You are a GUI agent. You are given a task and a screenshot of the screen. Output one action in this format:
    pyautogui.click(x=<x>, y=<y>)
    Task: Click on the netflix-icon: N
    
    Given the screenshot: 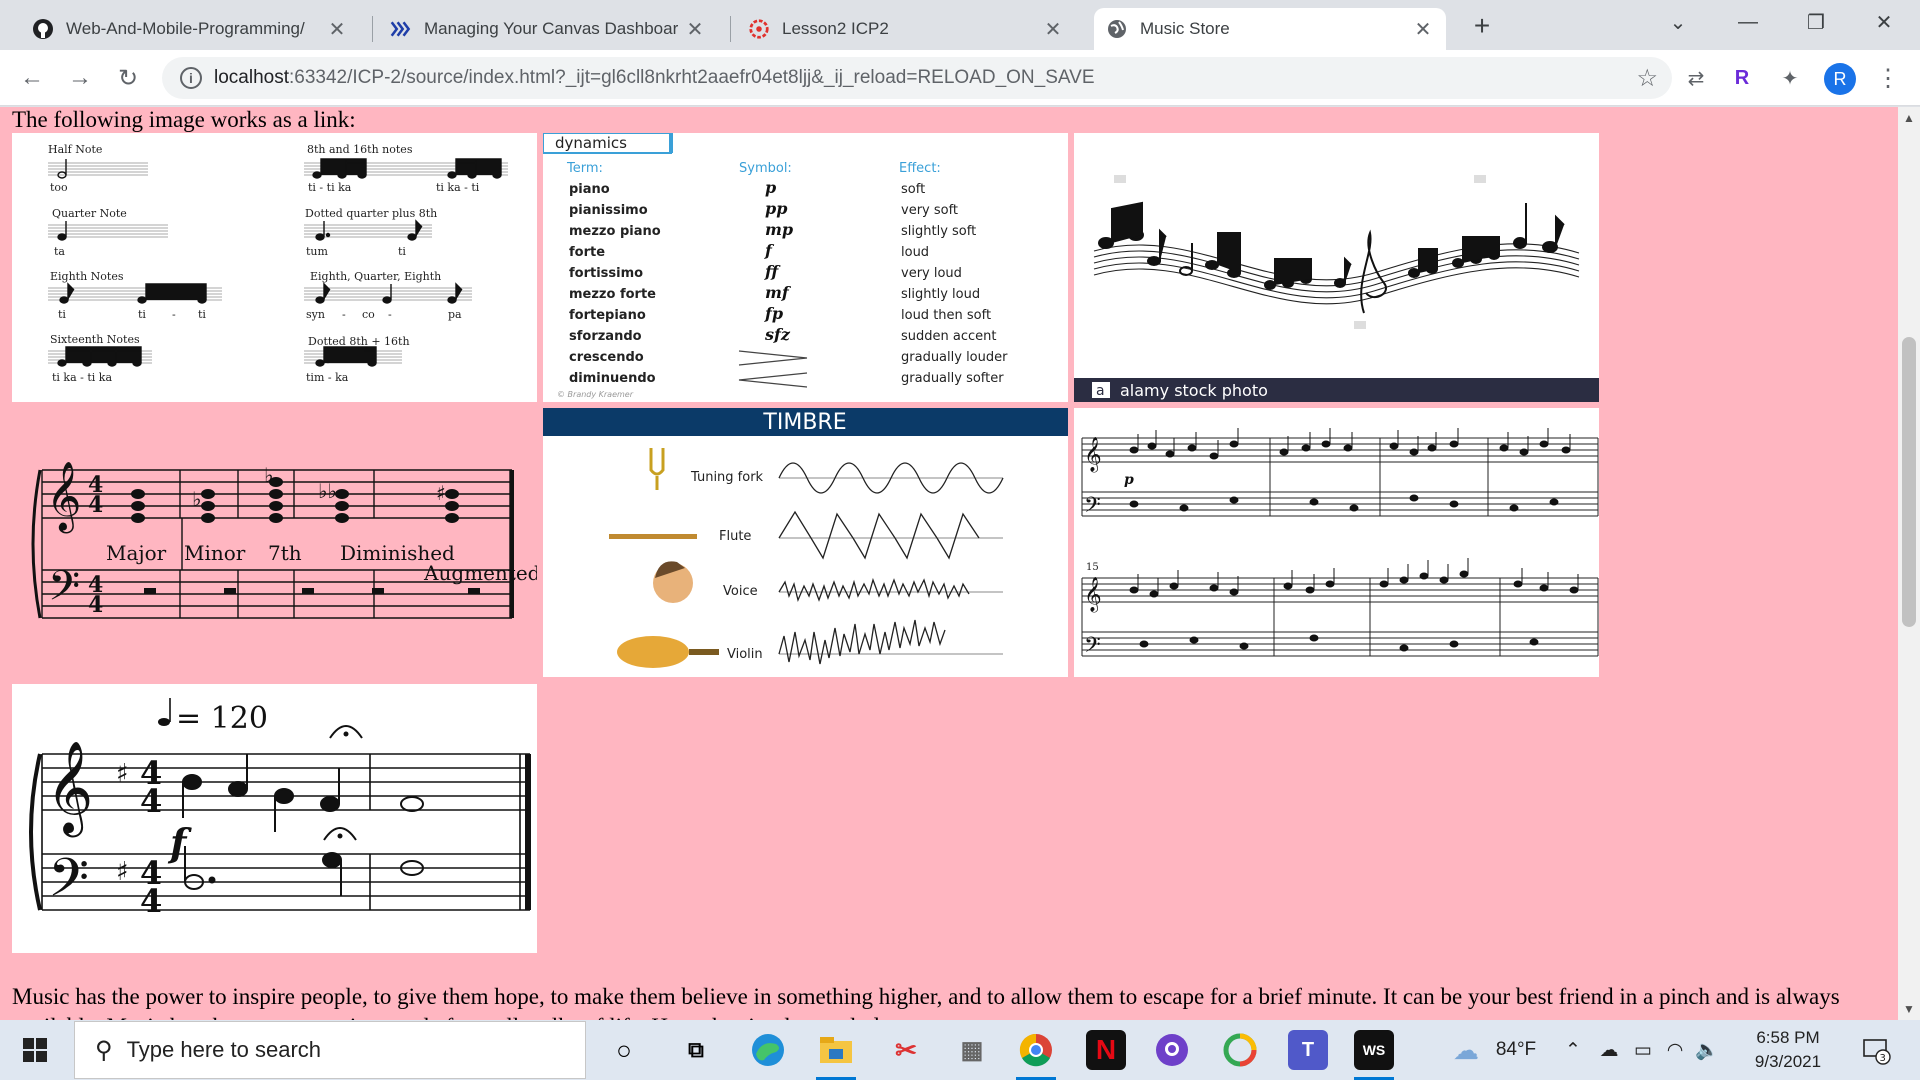 What is the action you would take?
    pyautogui.click(x=1106, y=1050)
    